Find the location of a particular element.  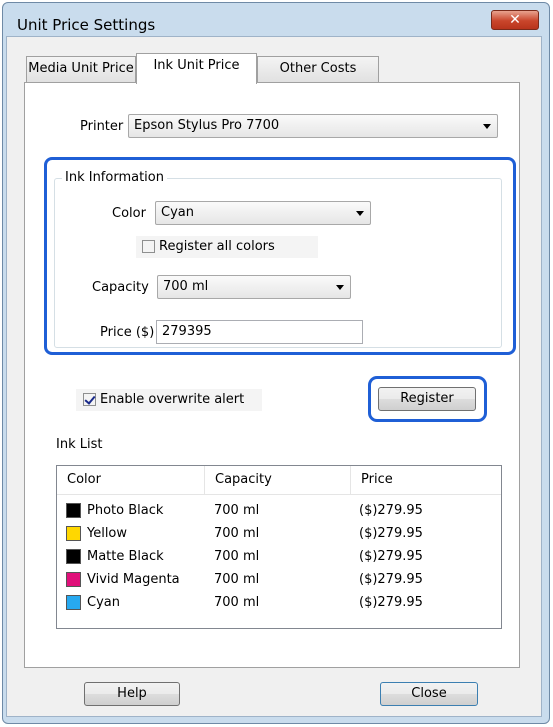

table-row: Cyan 700 ml ($)279.95 is located at coordinates (279, 602).